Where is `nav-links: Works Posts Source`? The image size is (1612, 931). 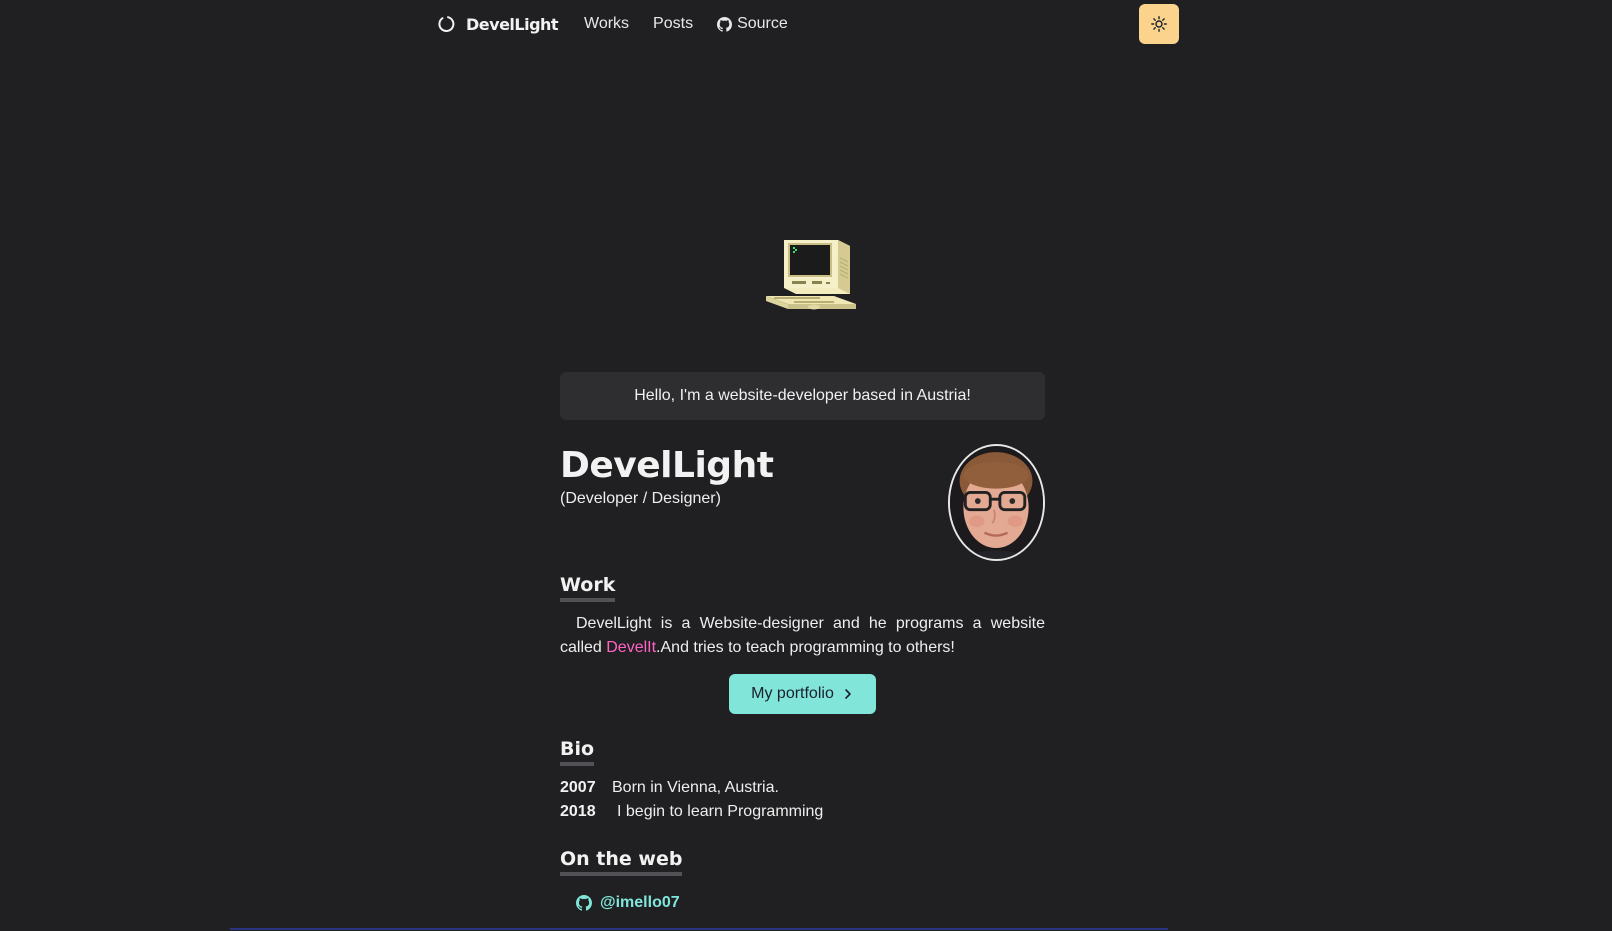 nav-links: Works Posts Source is located at coordinates (686, 24).